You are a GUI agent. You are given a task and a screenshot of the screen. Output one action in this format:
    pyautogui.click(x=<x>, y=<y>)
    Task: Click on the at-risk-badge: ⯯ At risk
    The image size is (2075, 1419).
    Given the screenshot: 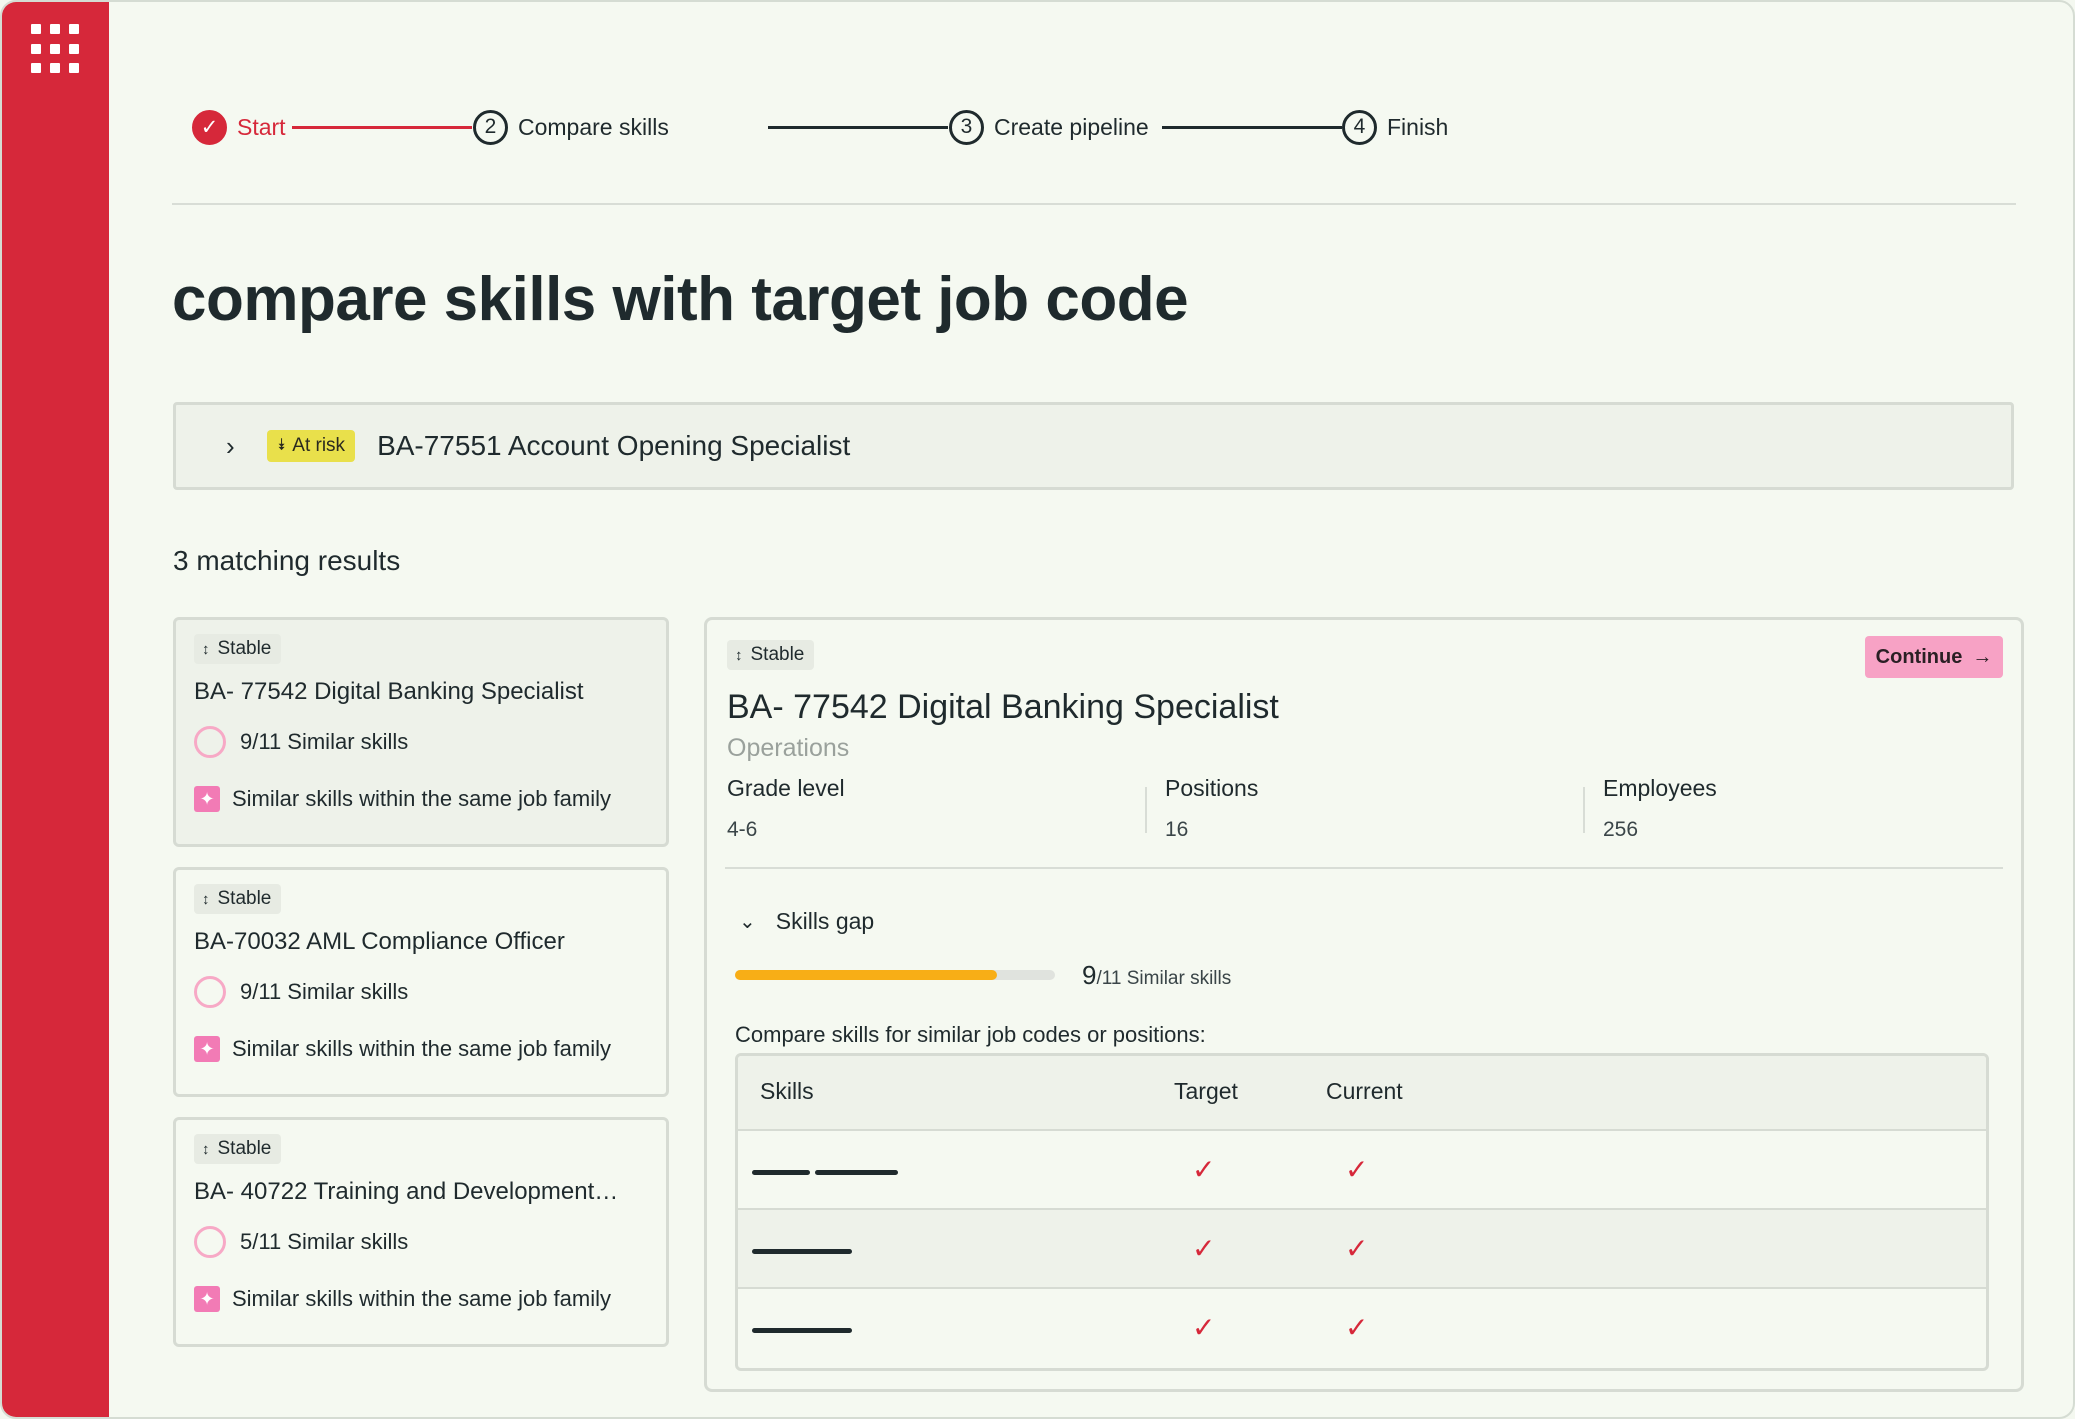 What is the action you would take?
    pyautogui.click(x=311, y=446)
    